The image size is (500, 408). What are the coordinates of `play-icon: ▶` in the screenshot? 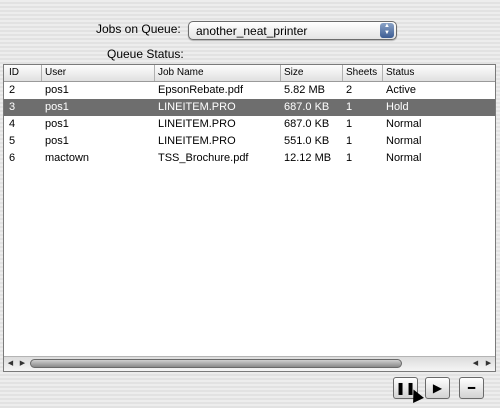 It's located at (437, 388).